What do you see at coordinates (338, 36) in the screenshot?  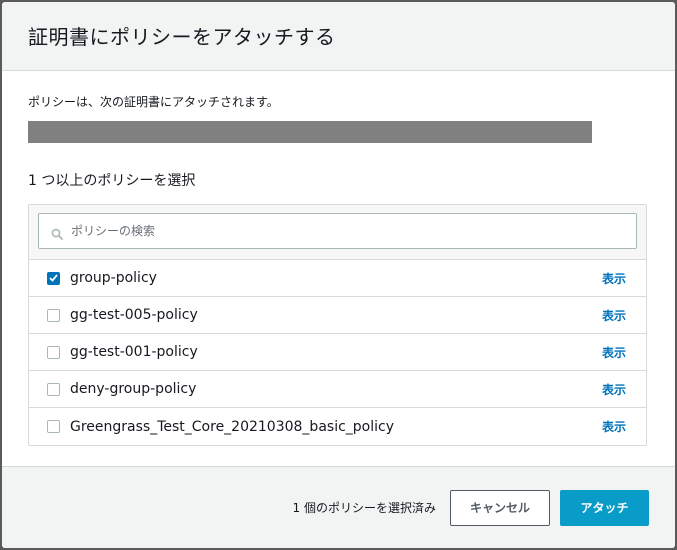 I see `dialog-header: 証明書にポリシーをアタッチする` at bounding box center [338, 36].